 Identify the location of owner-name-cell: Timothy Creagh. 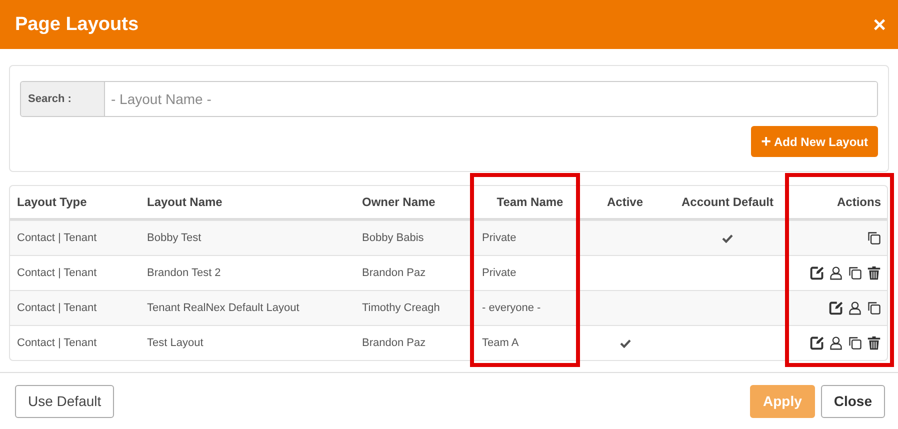
(401, 308).